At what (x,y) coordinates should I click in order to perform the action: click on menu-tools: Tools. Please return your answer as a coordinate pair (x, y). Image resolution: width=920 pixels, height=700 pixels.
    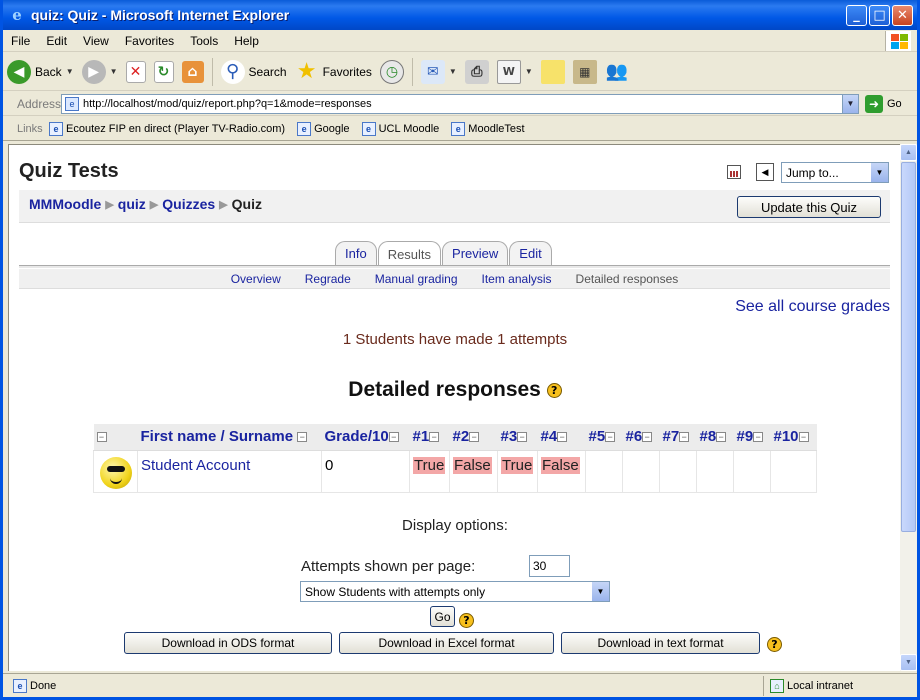
    Looking at the image, I should click on (204, 41).